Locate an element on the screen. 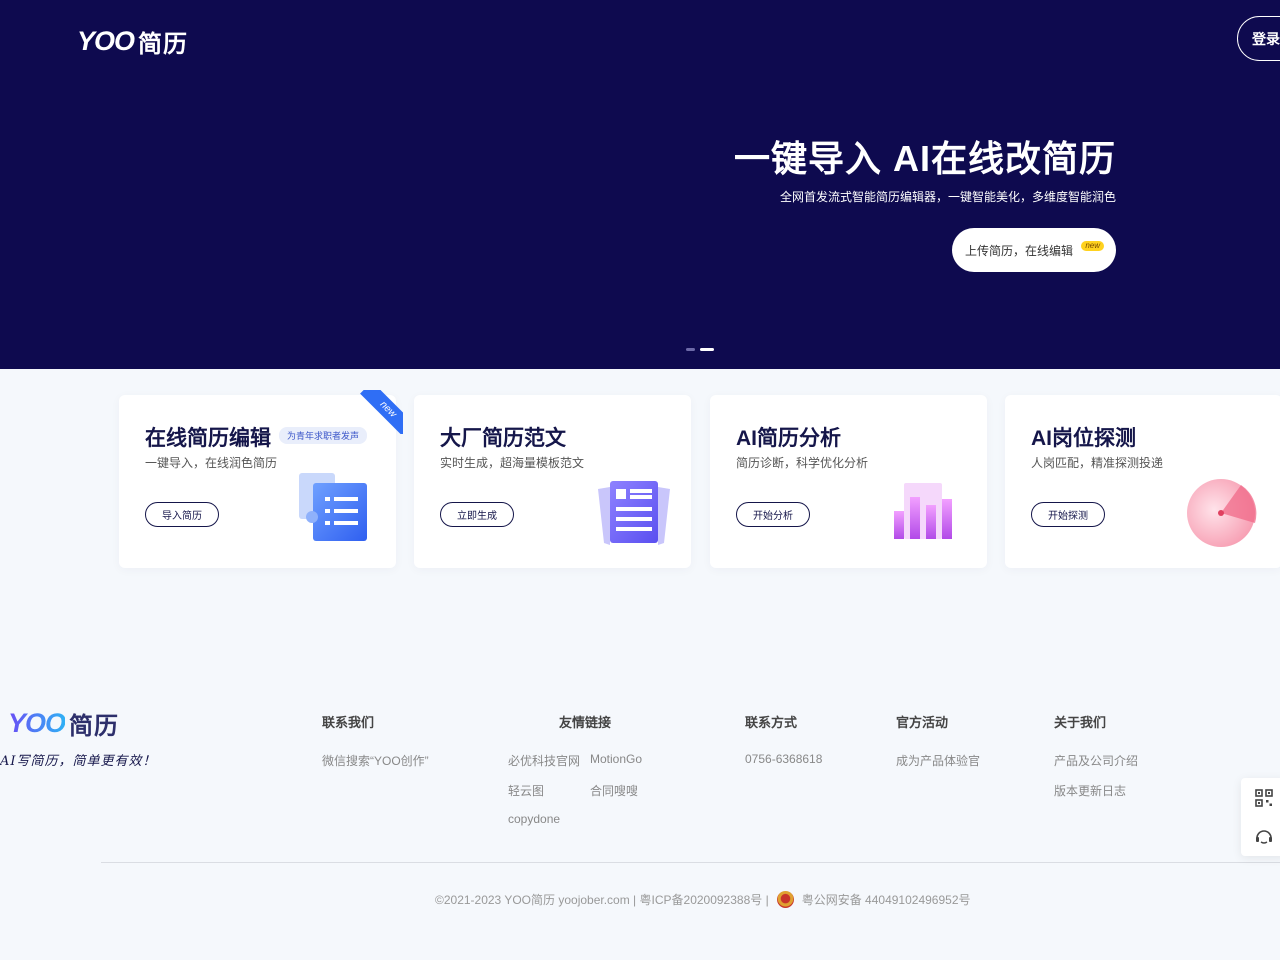  card-desc: 简历诊断，科学优化分析 is located at coordinates (802, 463).